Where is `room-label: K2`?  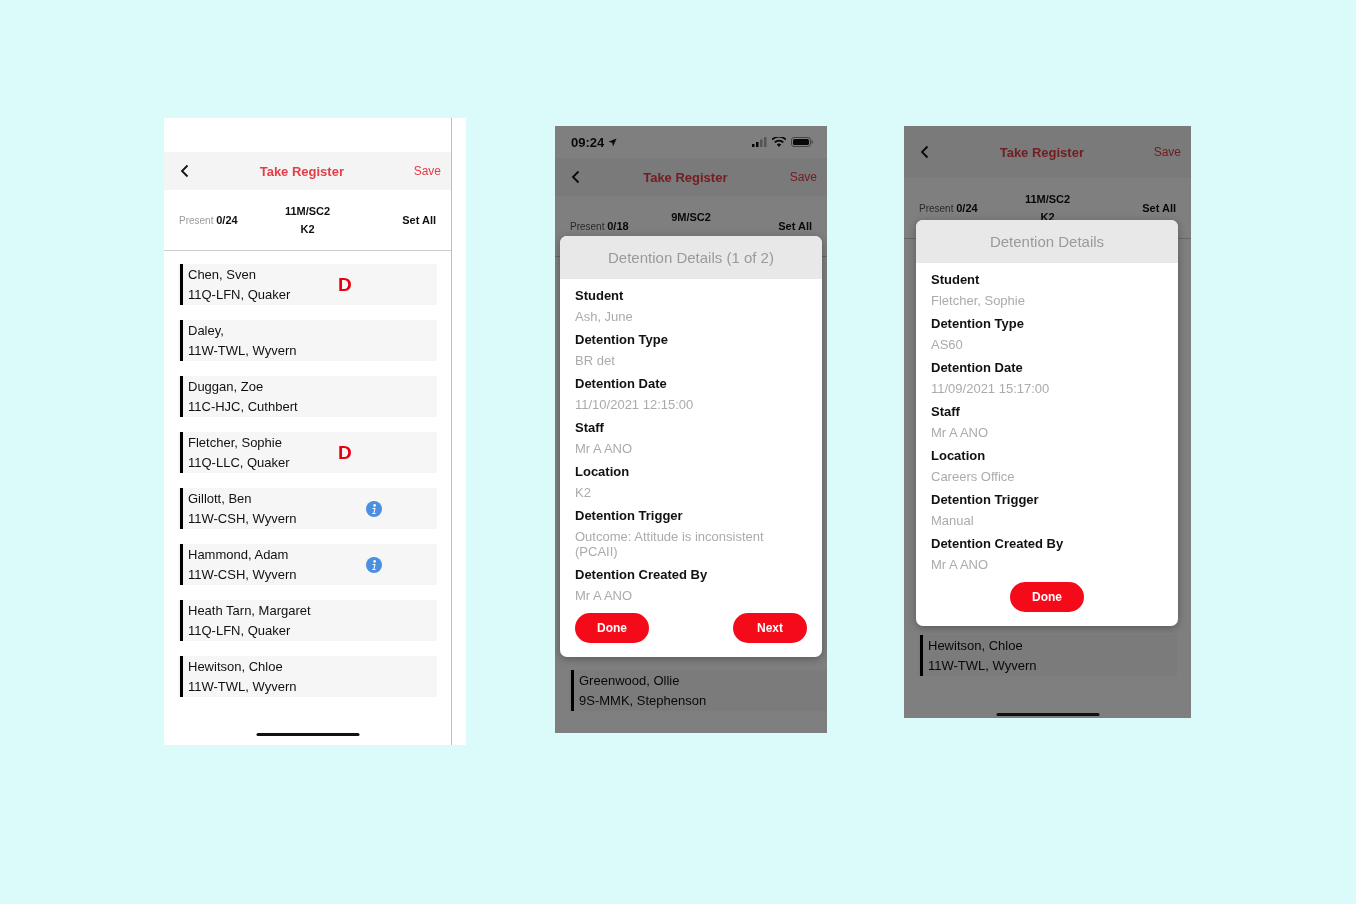 room-label: K2 is located at coordinates (307, 229).